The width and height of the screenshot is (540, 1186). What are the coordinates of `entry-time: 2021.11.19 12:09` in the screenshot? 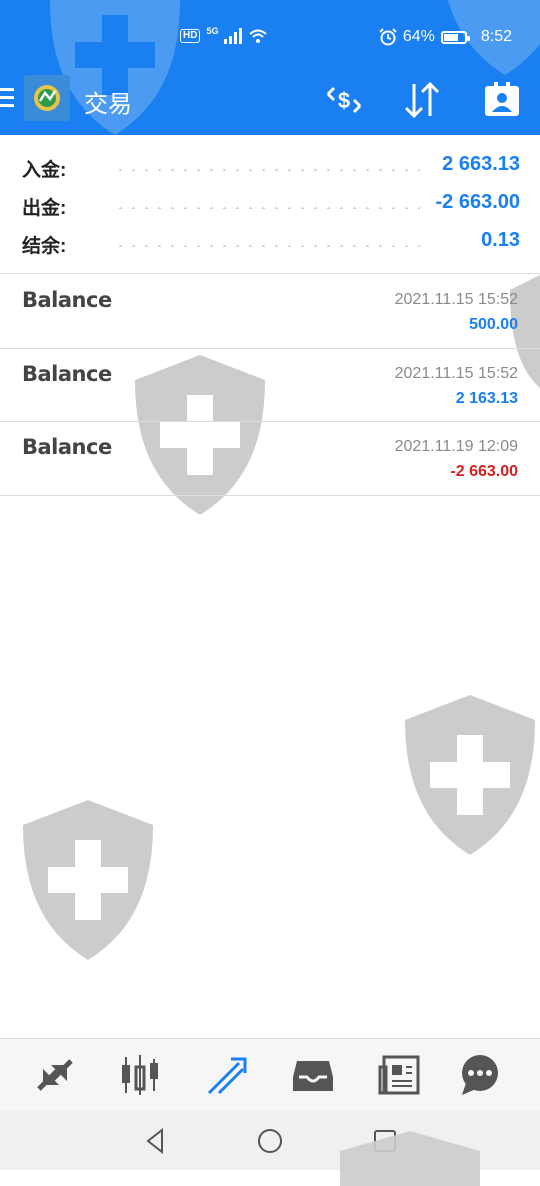 It's located at (456, 446).